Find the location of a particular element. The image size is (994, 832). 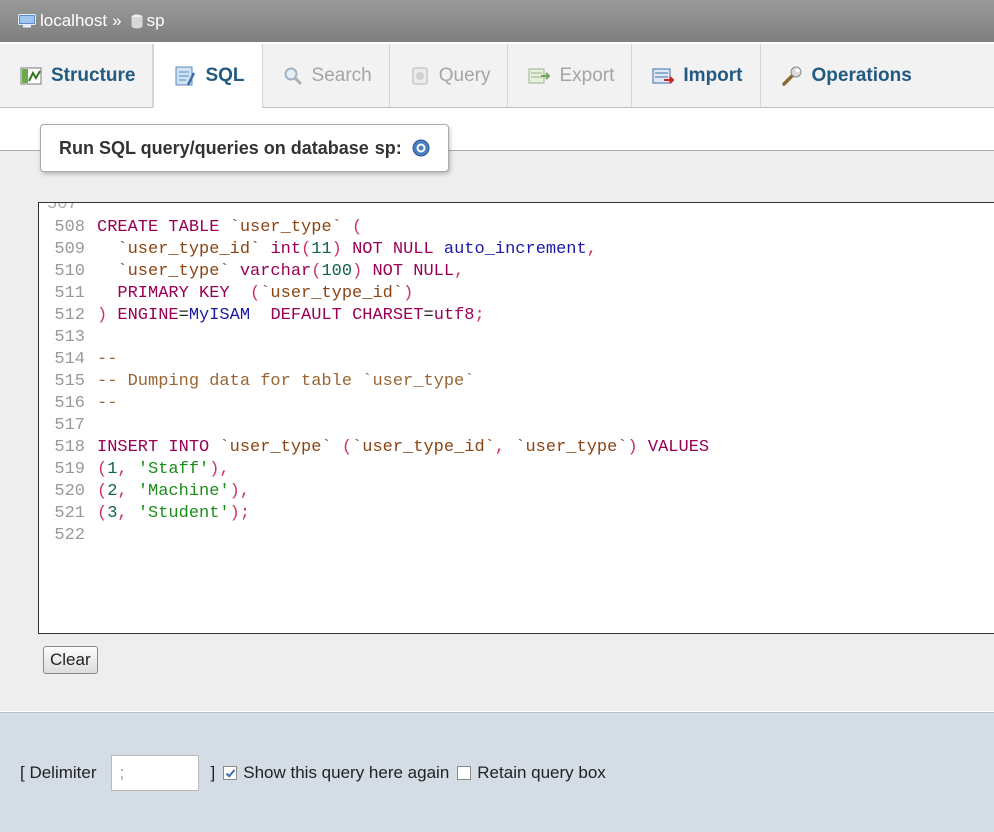

search-icon is located at coordinates (293, 76).